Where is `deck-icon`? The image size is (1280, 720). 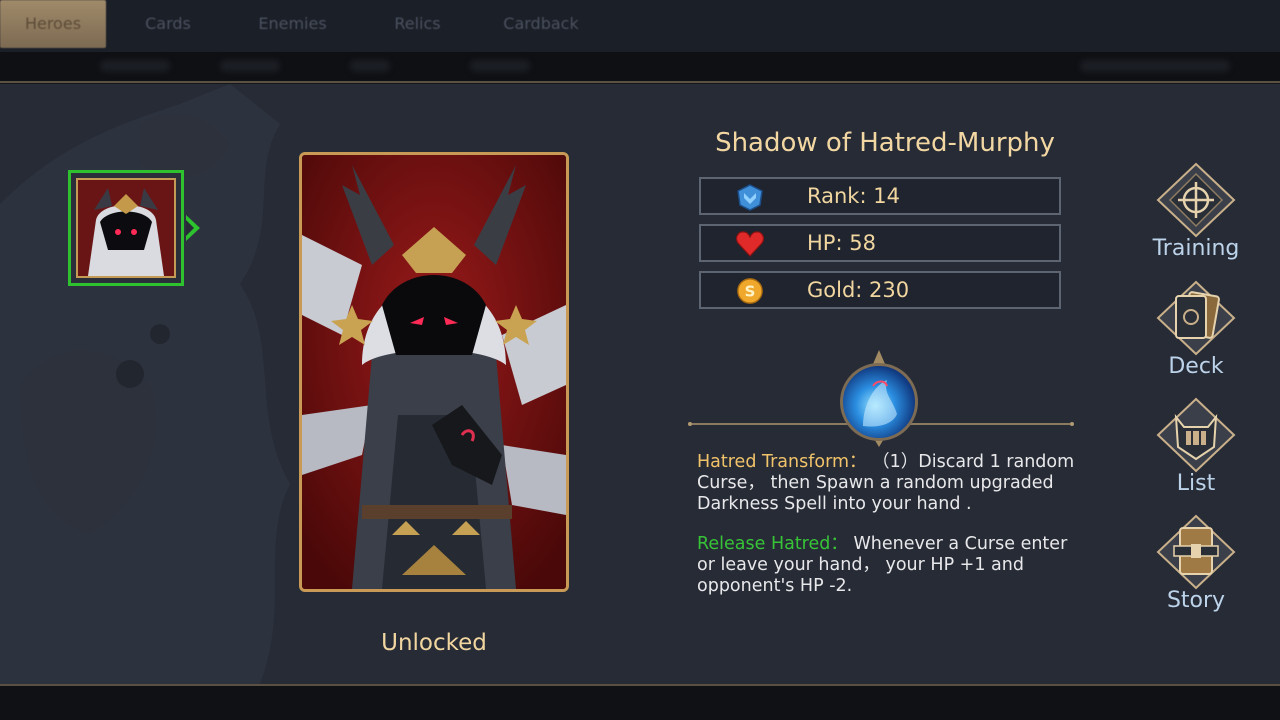
deck-icon is located at coordinates (1196, 318).